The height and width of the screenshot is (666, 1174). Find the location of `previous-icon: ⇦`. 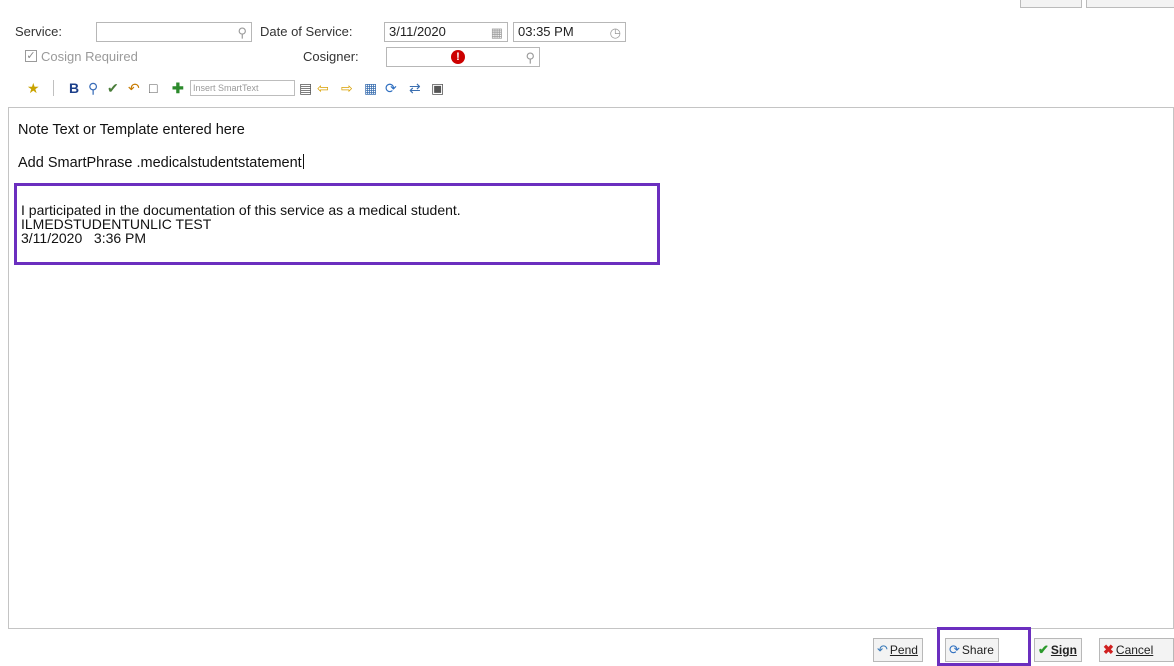

previous-icon: ⇦ is located at coordinates (323, 88).